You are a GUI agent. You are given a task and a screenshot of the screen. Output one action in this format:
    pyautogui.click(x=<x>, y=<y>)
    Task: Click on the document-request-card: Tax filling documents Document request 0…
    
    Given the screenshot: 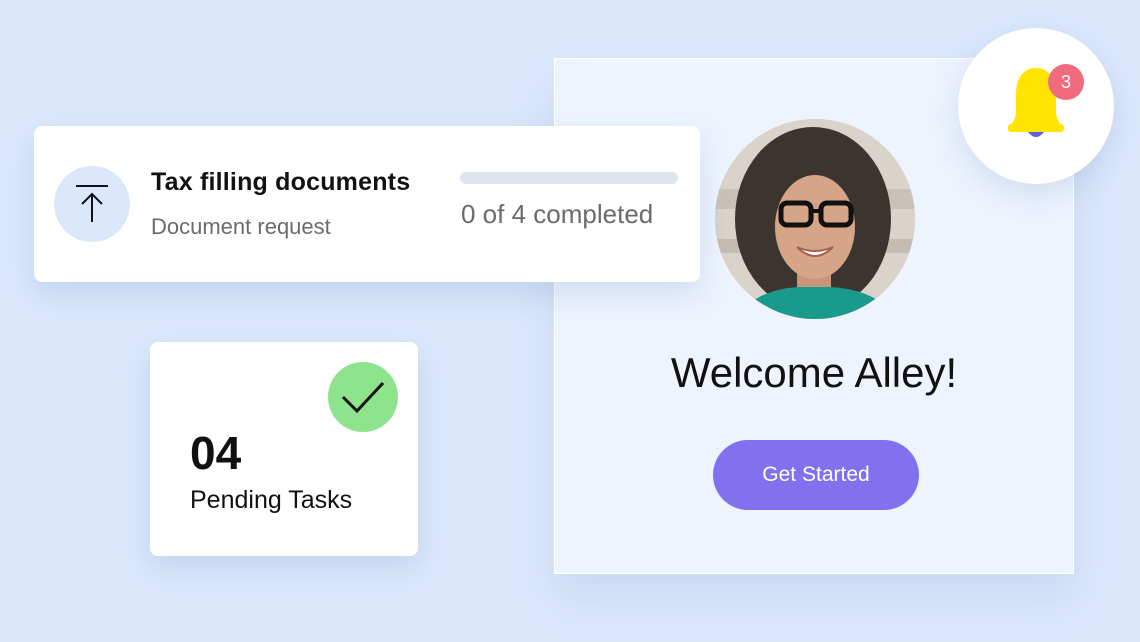 What is the action you would take?
    pyautogui.click(x=367, y=204)
    